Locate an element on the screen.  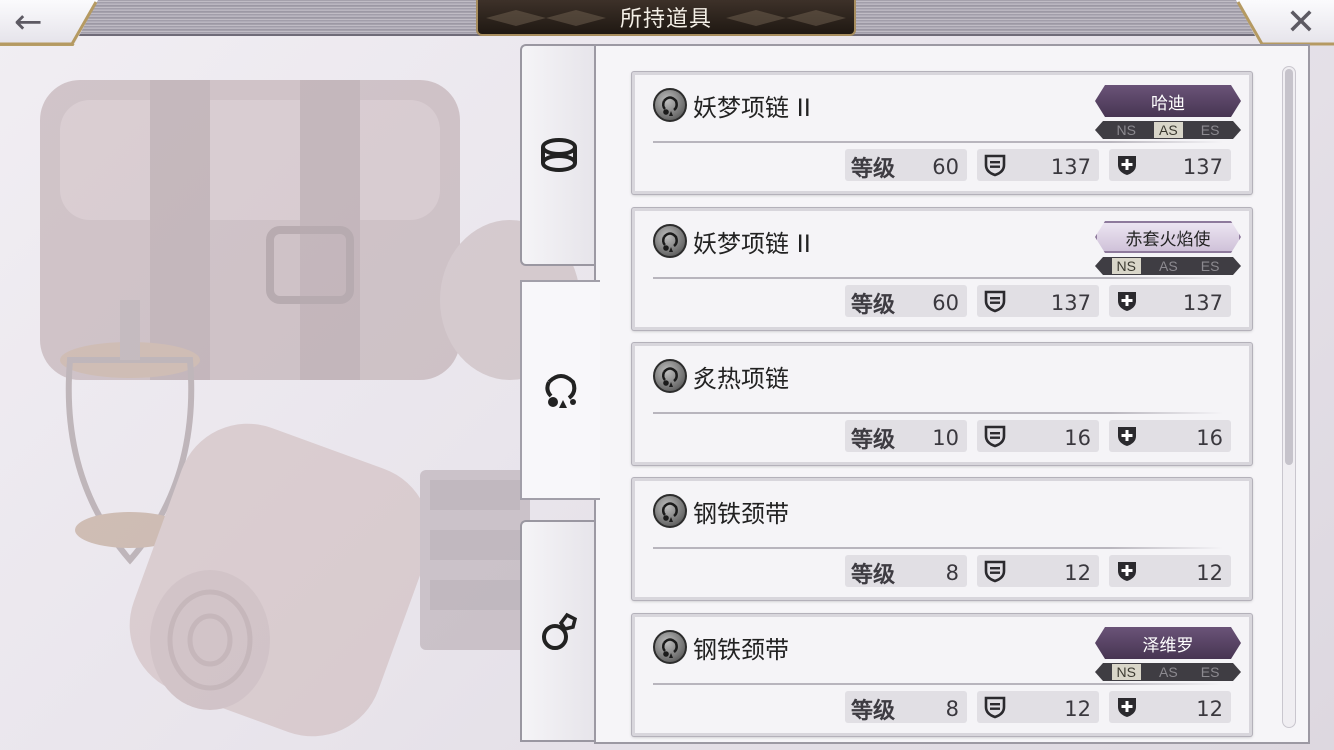
tab-bracelet is located at coordinates (558, 155).